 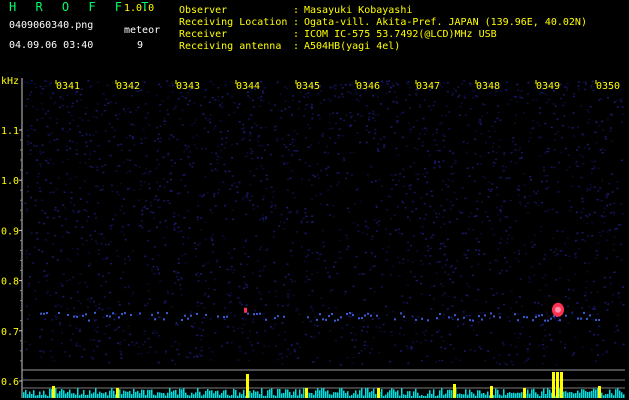 I want to click on meteor-count: 9, so click(x=140, y=45).